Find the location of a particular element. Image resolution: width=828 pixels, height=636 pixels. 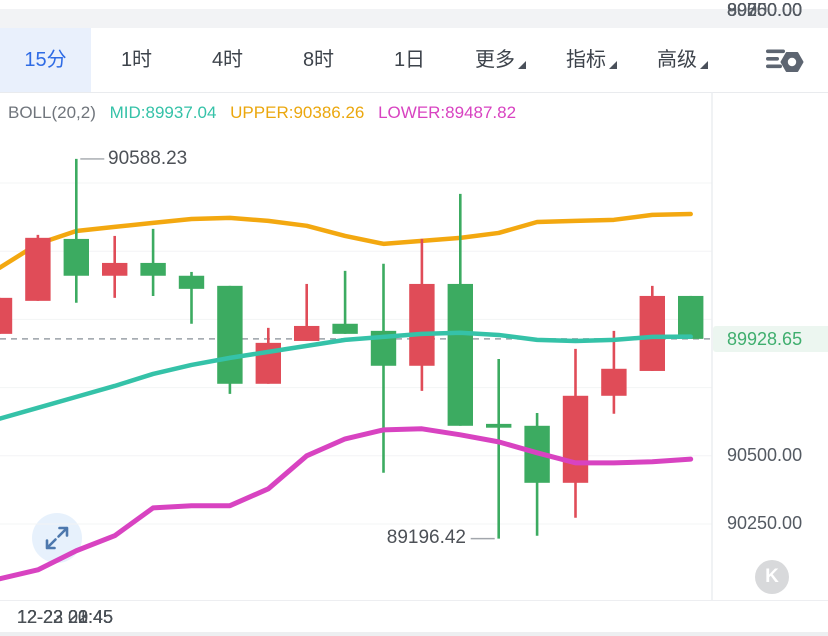

tab-1day: 1日 is located at coordinates (409, 60).